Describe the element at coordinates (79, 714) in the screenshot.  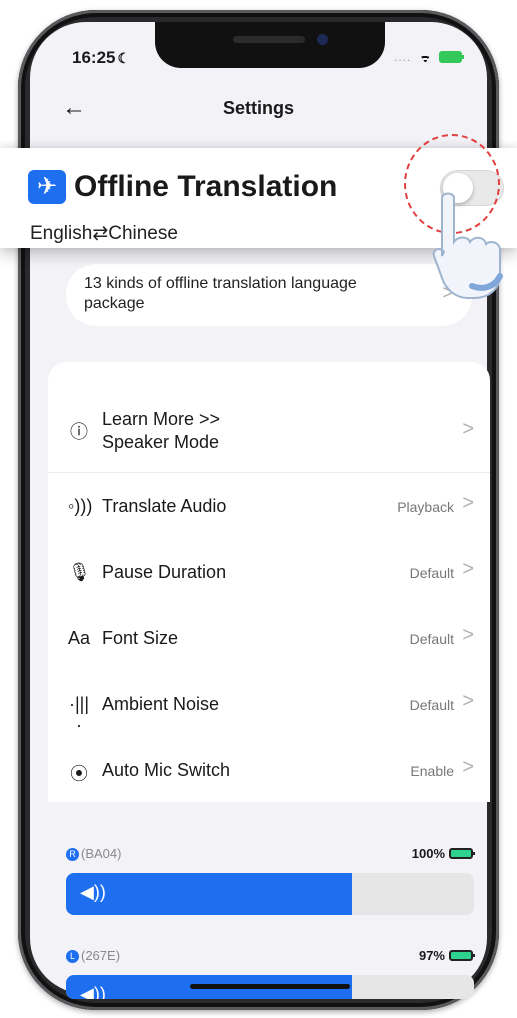
I see `noise-icon: ·|||·` at that location.